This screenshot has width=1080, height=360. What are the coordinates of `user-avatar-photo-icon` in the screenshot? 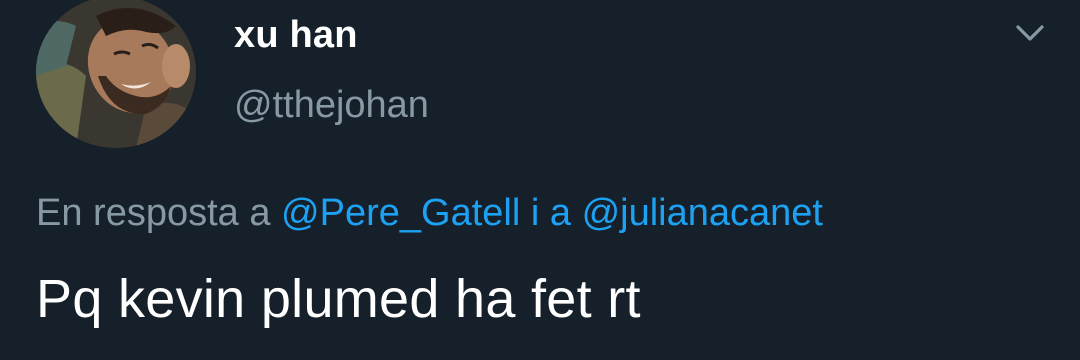 It's located at (116, 74).